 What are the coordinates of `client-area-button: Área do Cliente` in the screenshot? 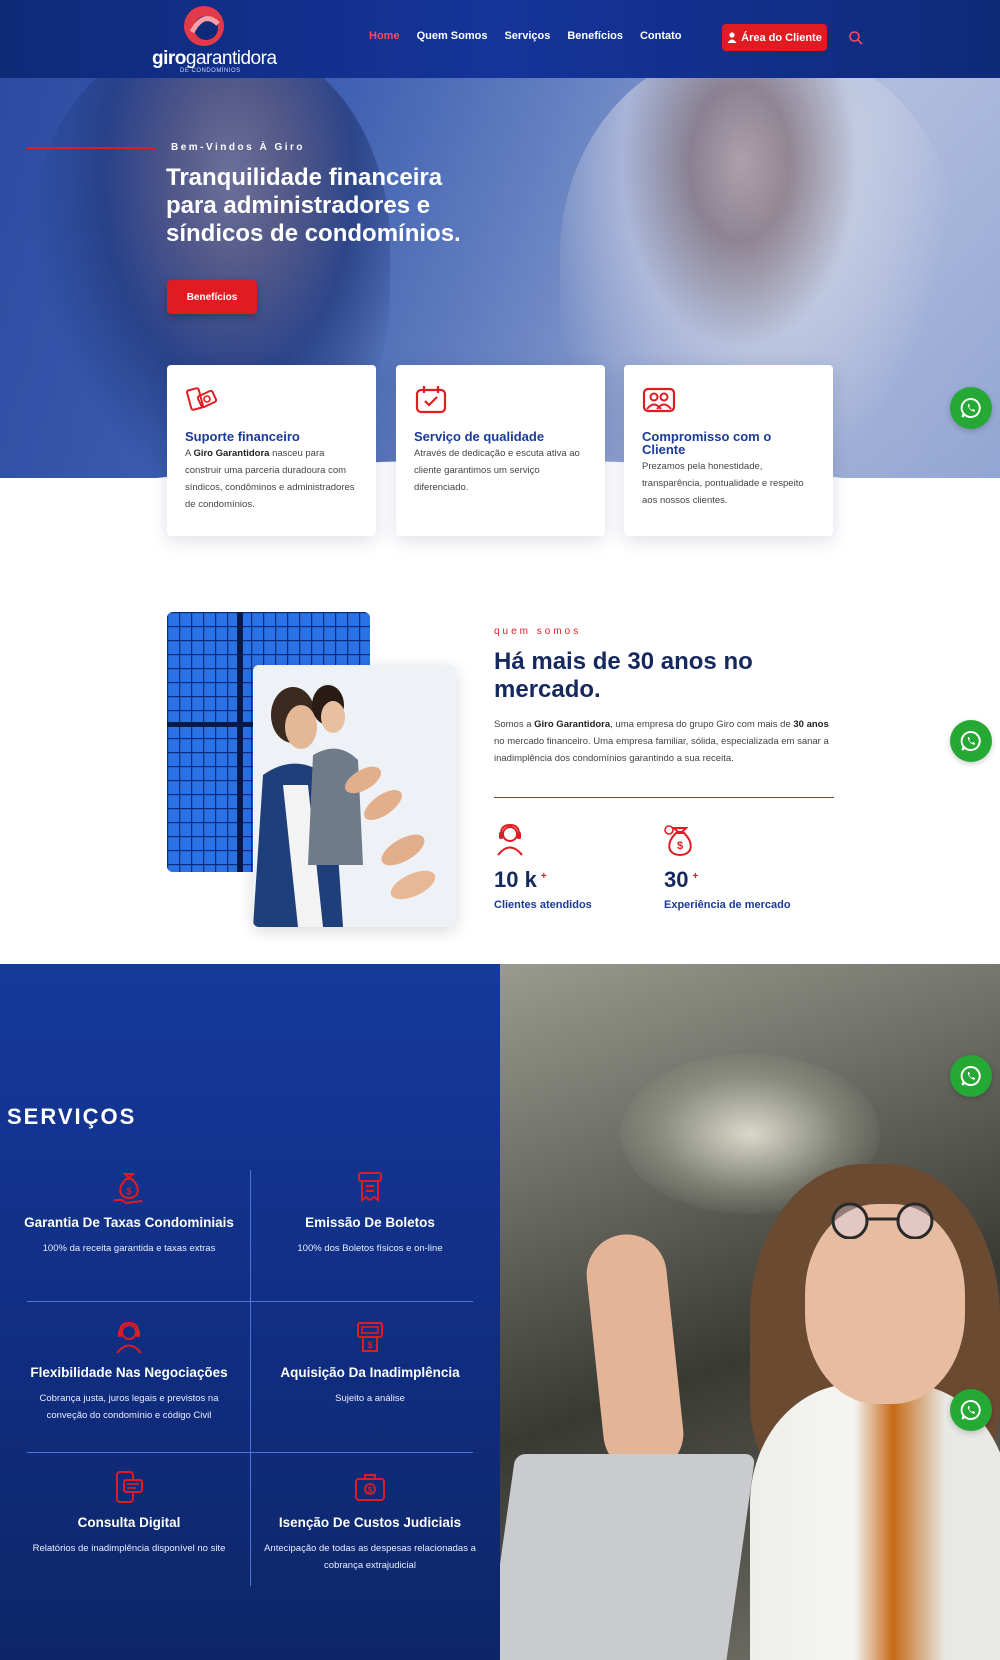 It's located at (774, 37).